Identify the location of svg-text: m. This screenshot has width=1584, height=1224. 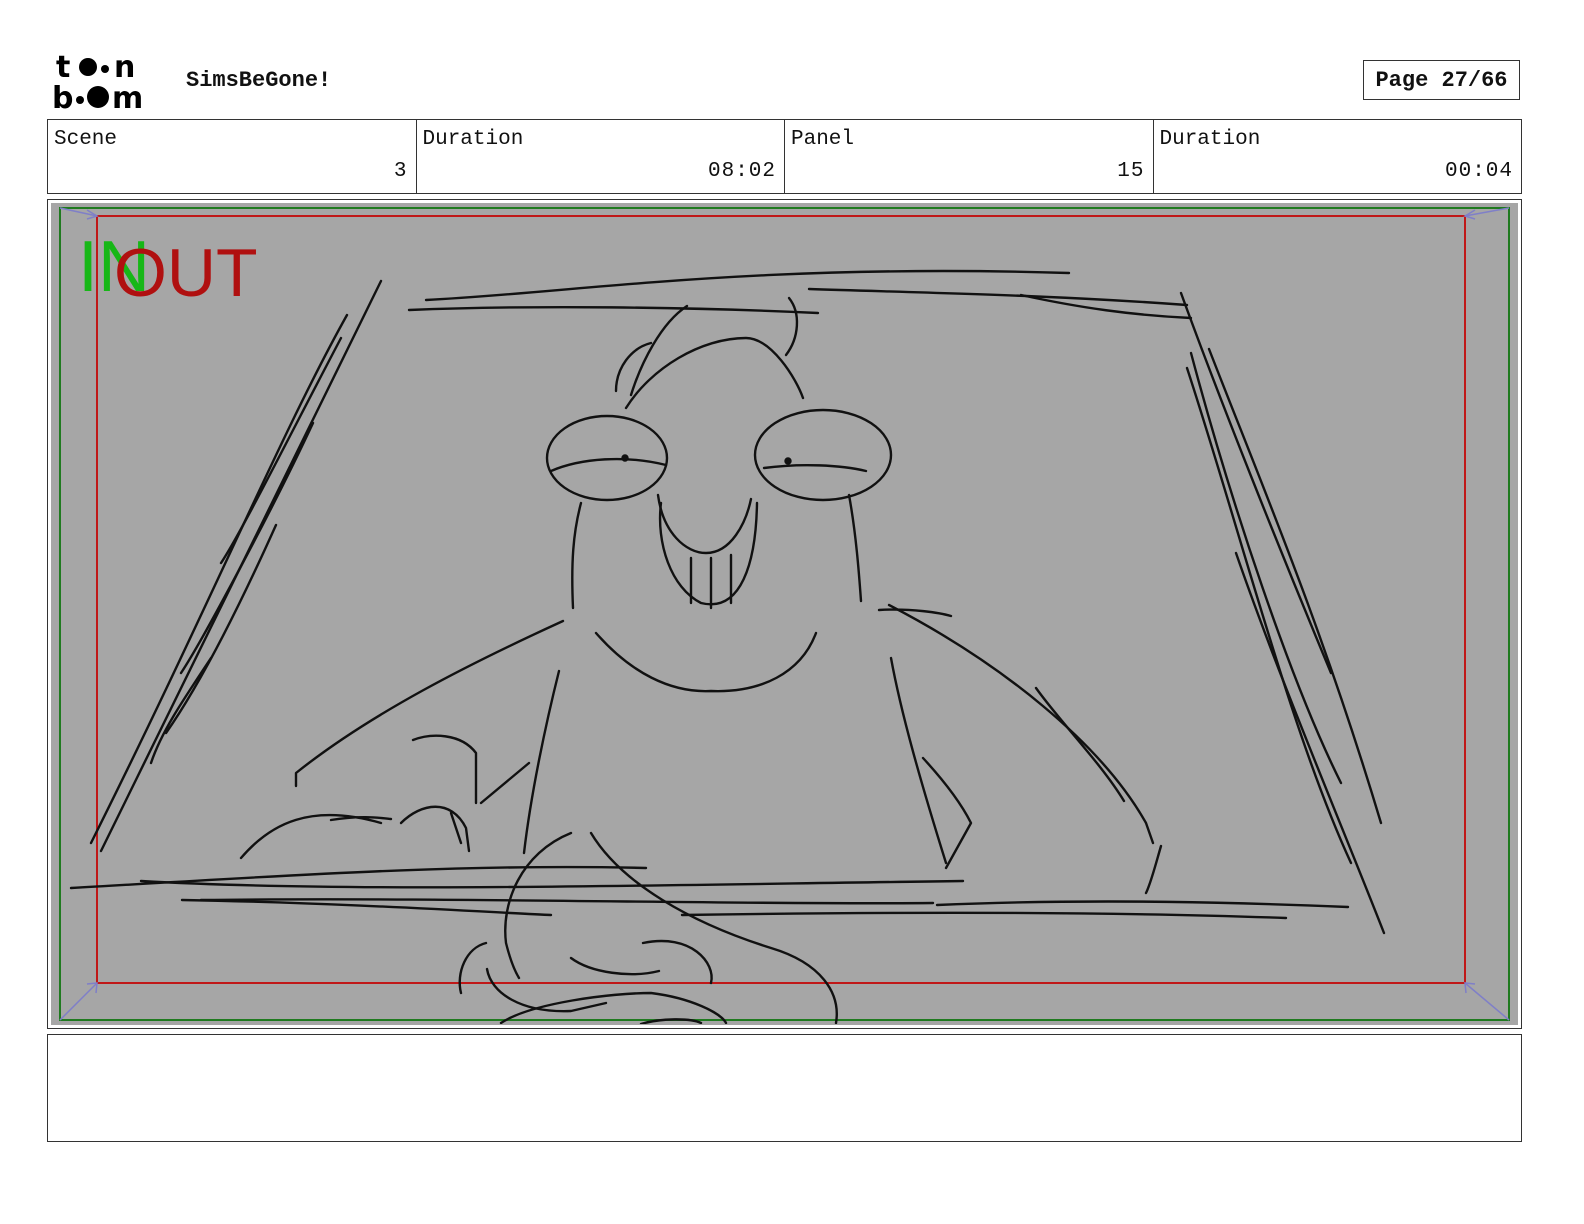
(127, 96).